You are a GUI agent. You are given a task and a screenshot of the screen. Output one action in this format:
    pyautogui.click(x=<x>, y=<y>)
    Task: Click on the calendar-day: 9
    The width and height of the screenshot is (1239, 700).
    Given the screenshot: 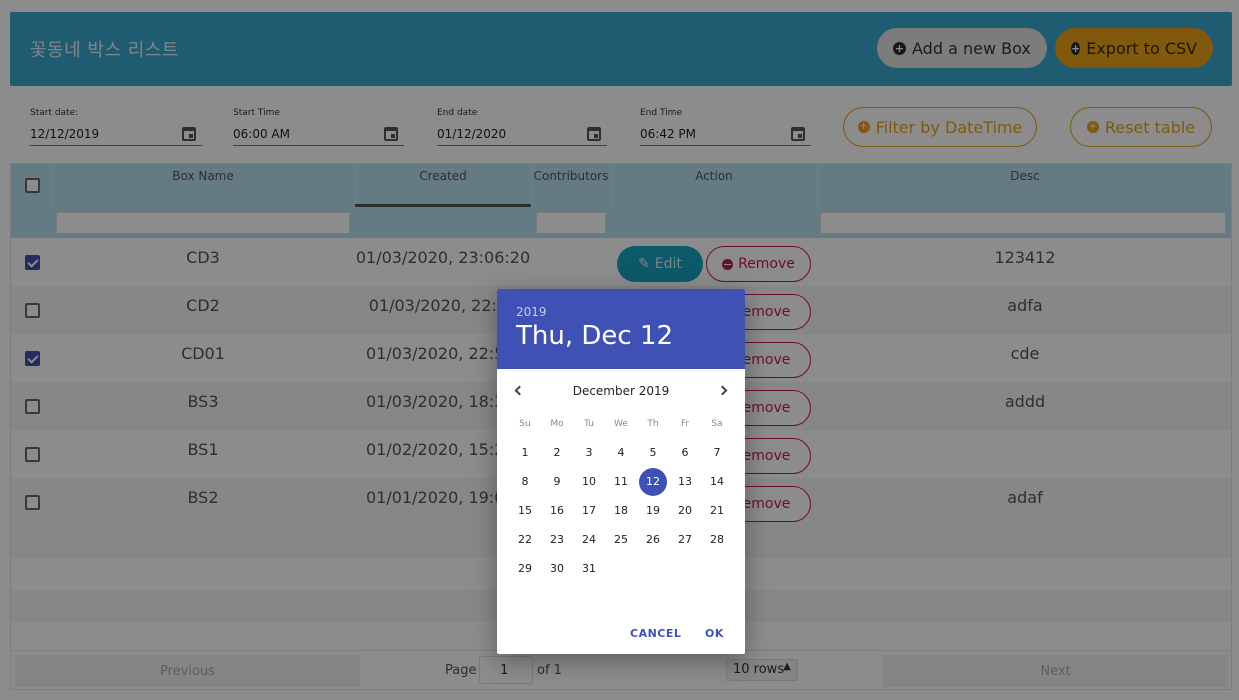 What is the action you would take?
    pyautogui.click(x=557, y=482)
    